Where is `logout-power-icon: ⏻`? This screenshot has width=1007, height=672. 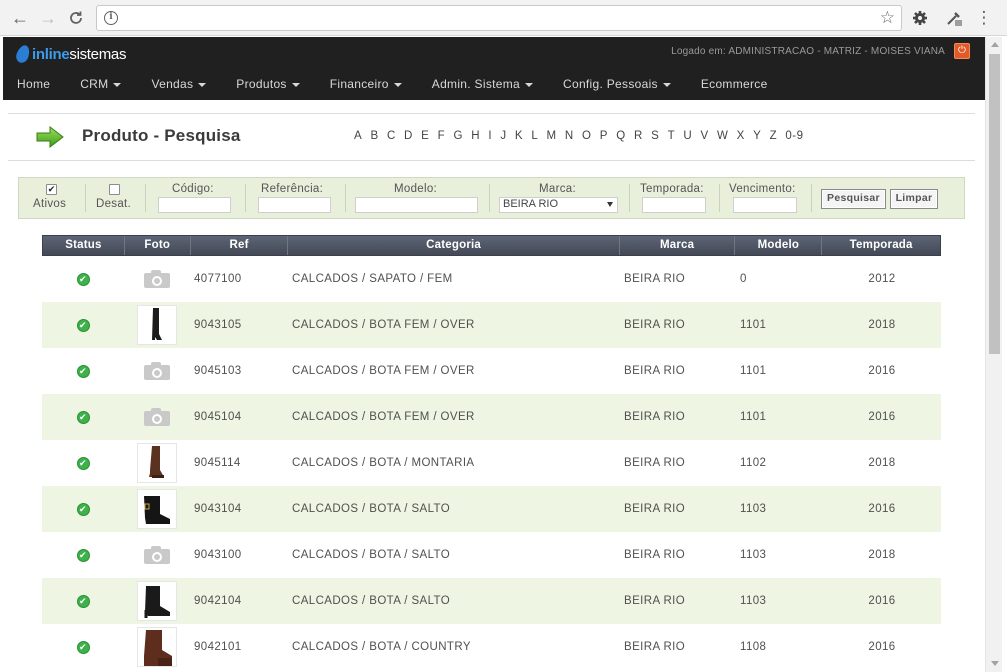 logout-power-icon: ⏻ is located at coordinates (962, 51).